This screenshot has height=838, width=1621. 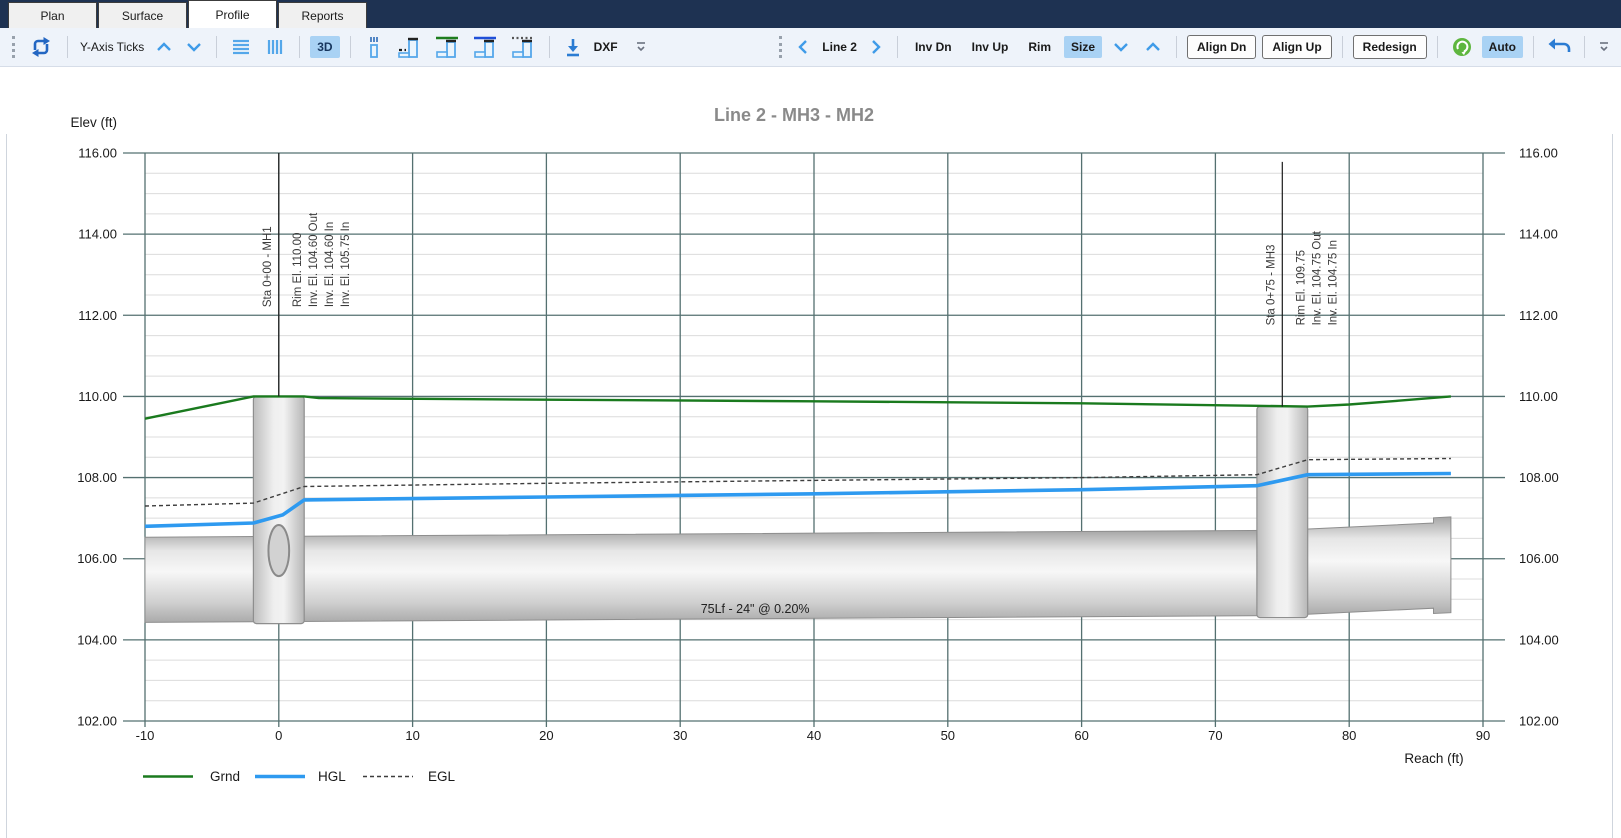 I want to click on y-axis-ticks-label: Y-Axis Ticks, so click(x=112, y=47).